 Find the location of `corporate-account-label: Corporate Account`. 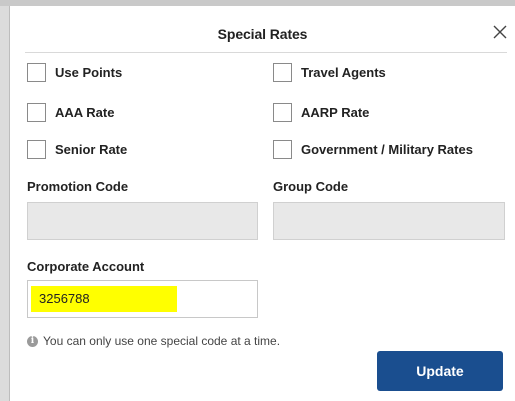

corporate-account-label: Corporate Account is located at coordinates (86, 266).